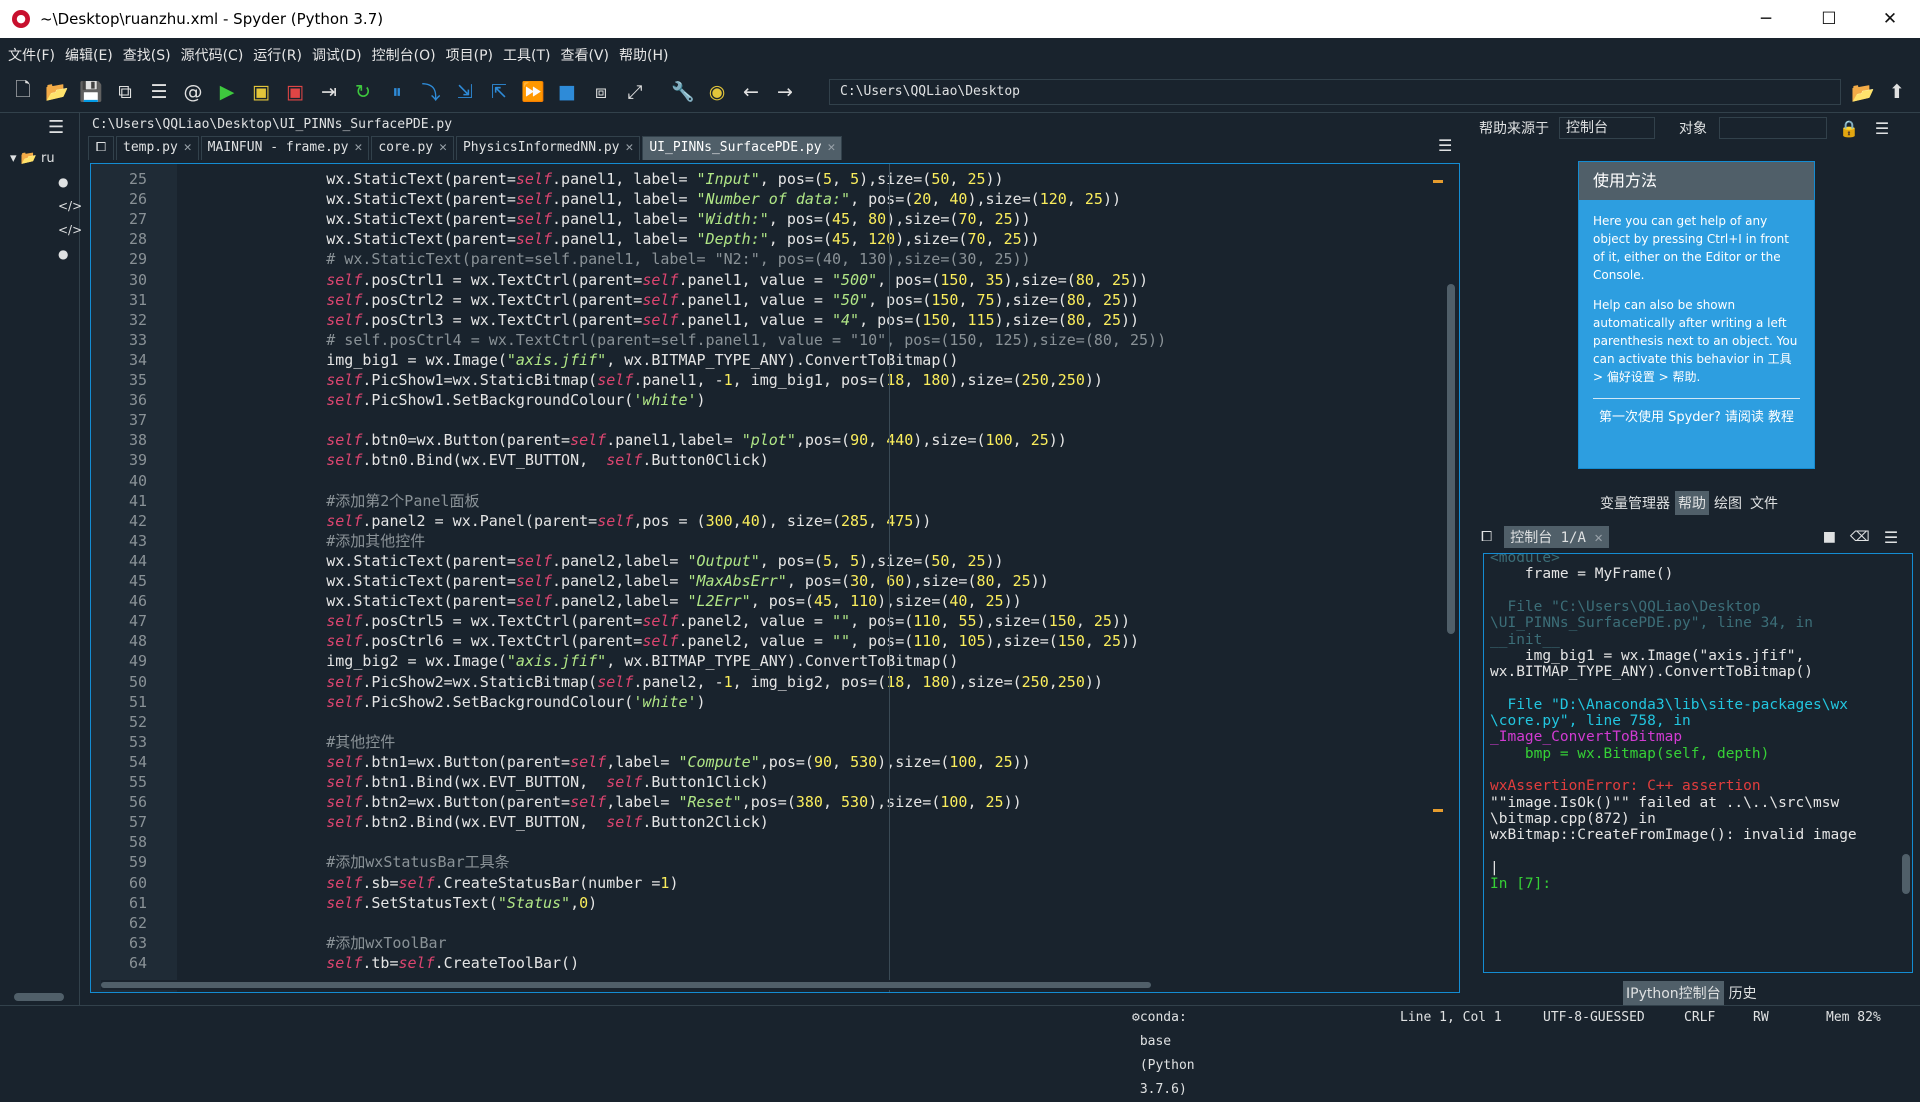 This screenshot has width=1920, height=1102. Describe the element at coordinates (465, 92) in the screenshot. I see `step-into-icon: ⇲` at that location.